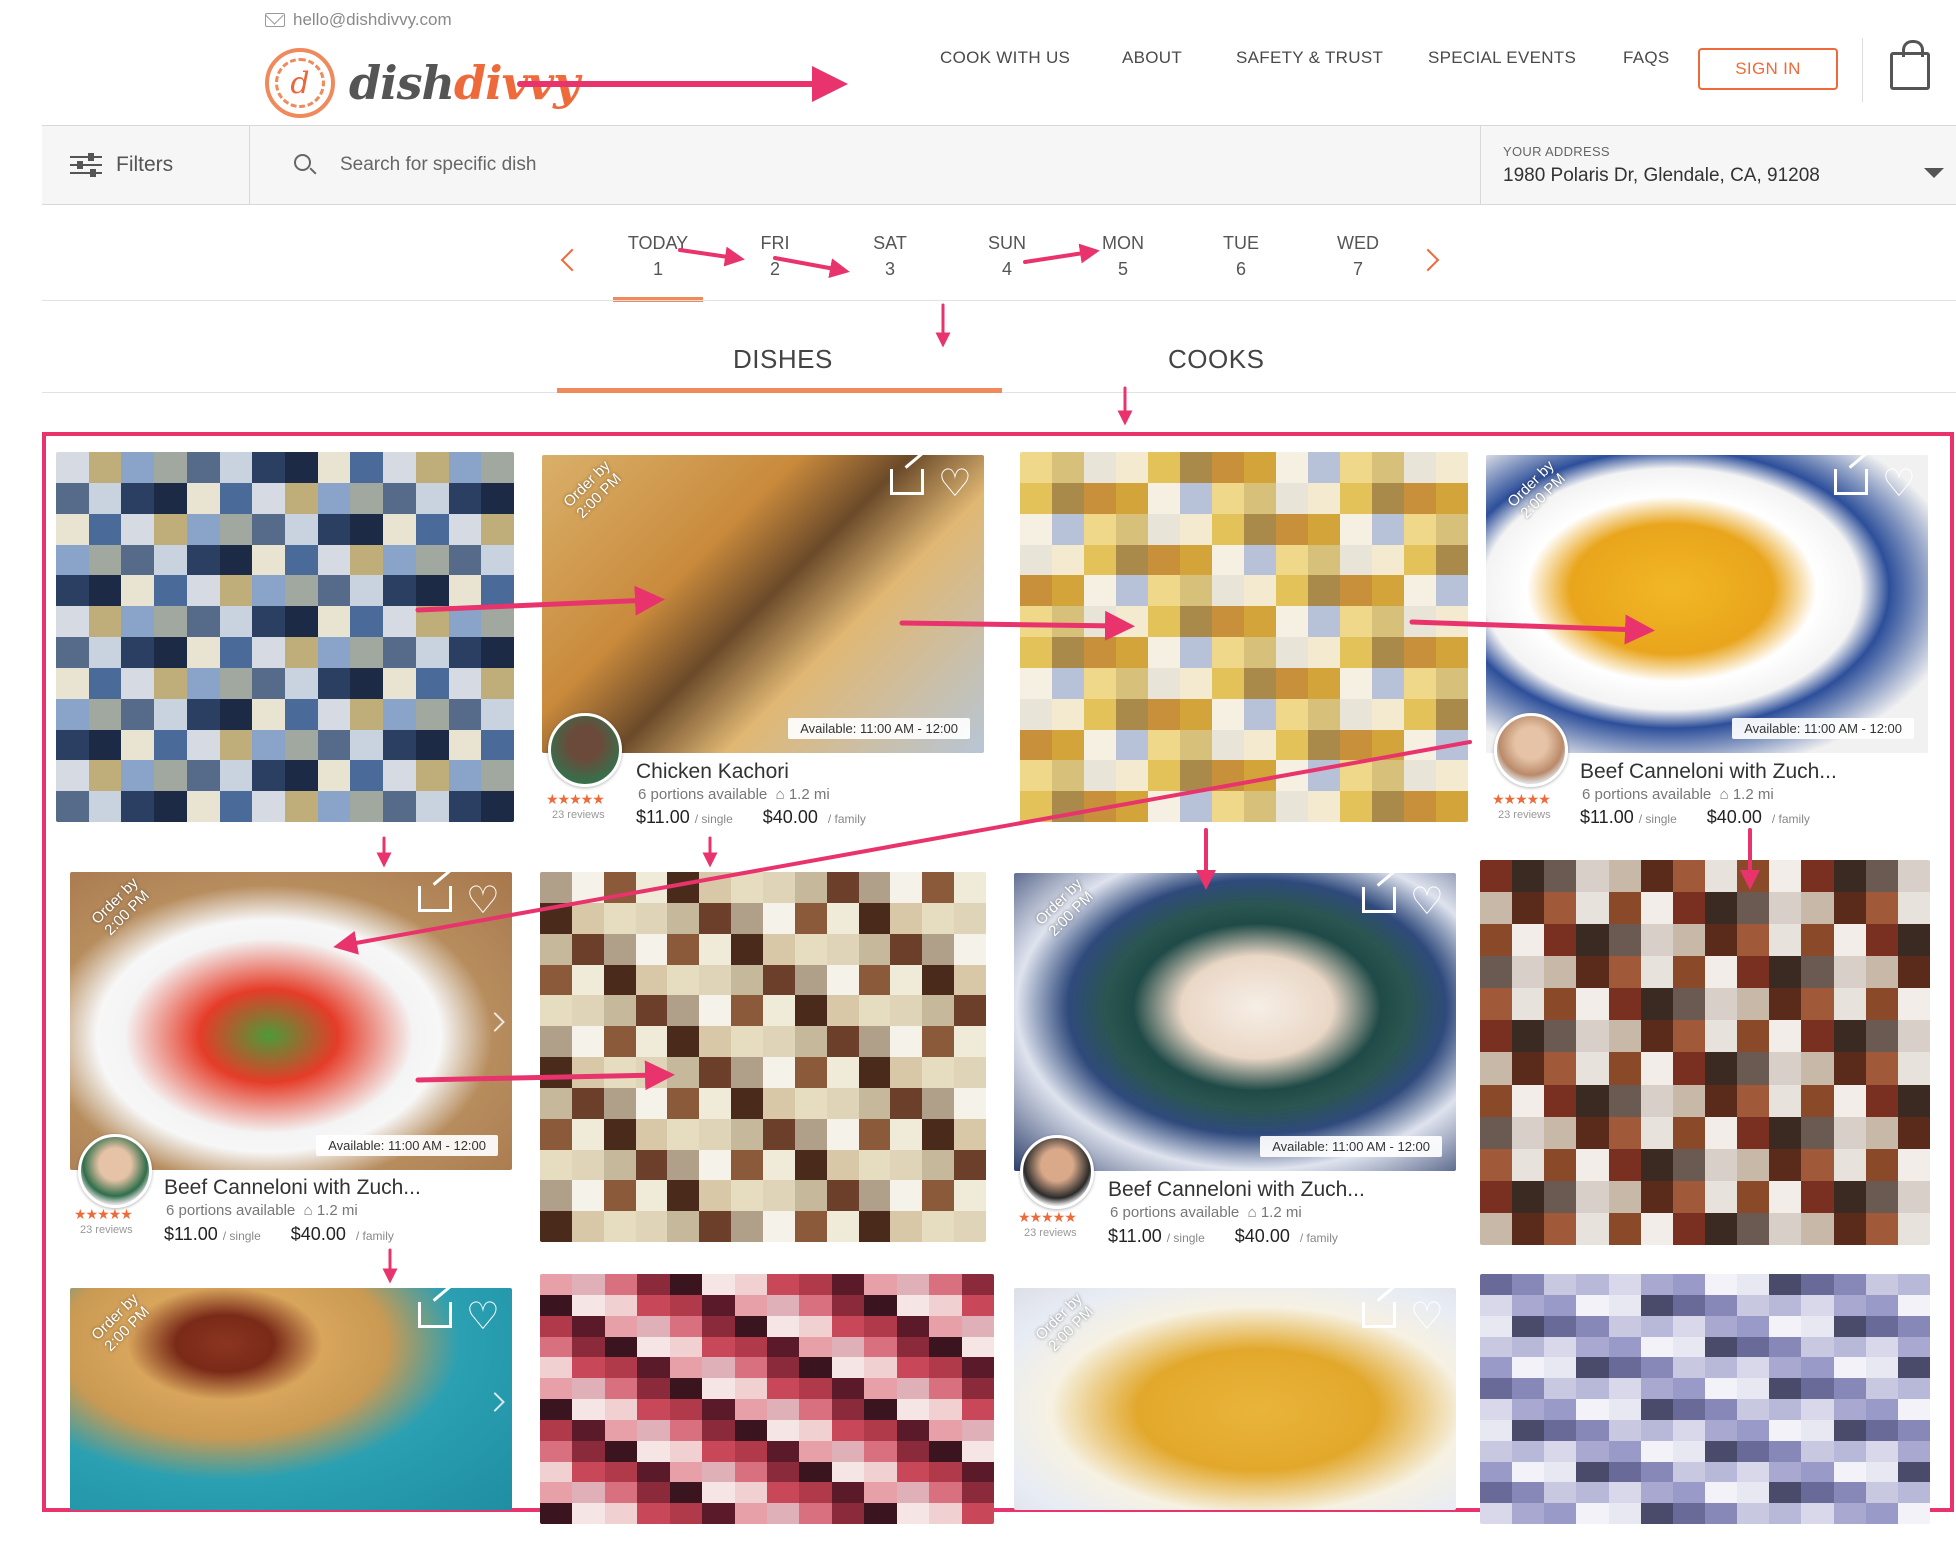 This screenshot has height=1556, width=1956. What do you see at coordinates (358, 20) in the screenshot?
I see `contact-email: hello@dishdivvy.com` at bounding box center [358, 20].